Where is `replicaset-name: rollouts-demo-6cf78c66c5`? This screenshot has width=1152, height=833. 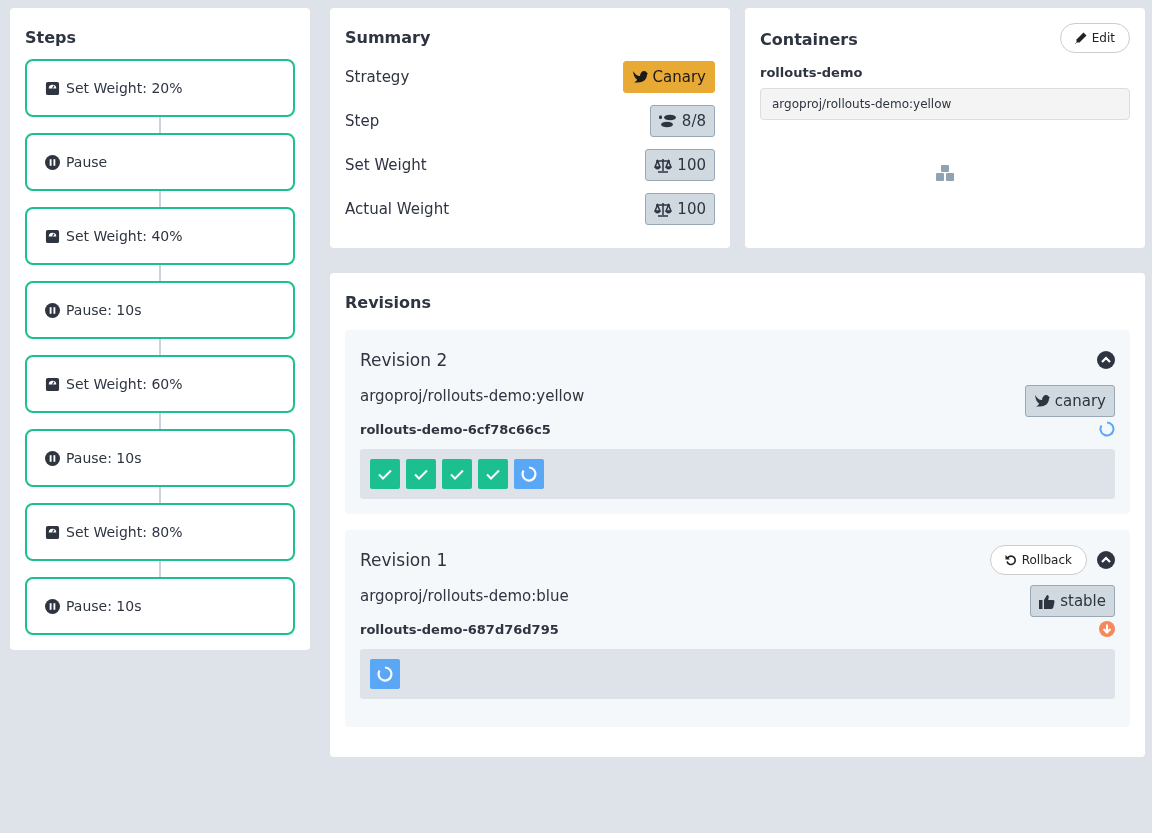
replicaset-name: rollouts-demo-6cf78c66c5 is located at coordinates (455, 429).